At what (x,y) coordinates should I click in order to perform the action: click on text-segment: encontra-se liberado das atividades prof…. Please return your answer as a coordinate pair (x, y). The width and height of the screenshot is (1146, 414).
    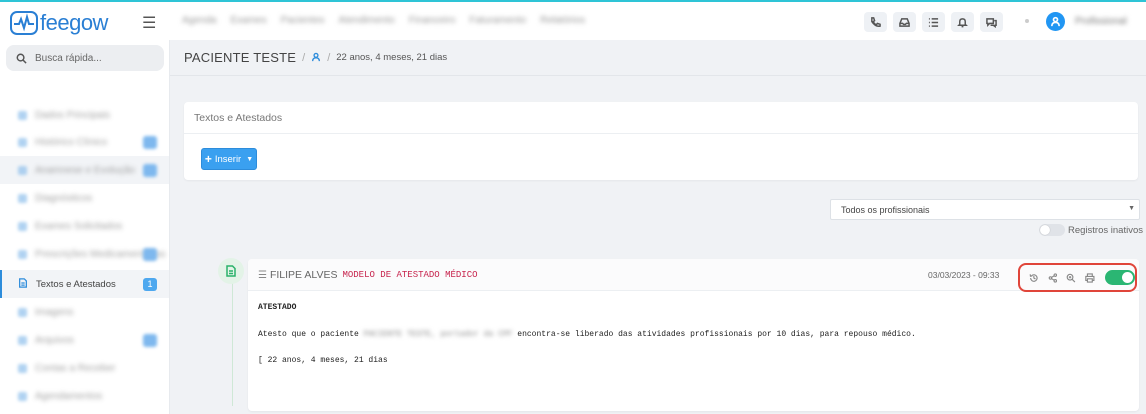
    Looking at the image, I should click on (716, 334).